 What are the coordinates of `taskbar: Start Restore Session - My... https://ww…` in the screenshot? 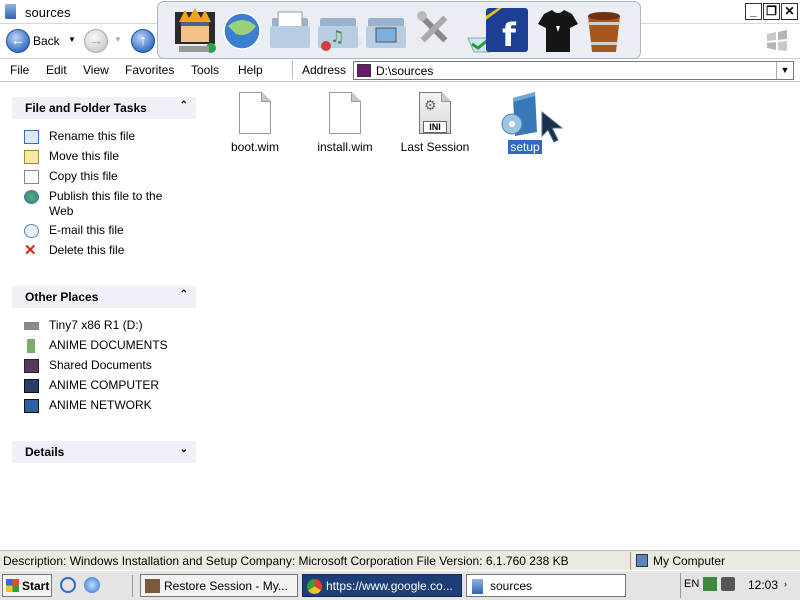 It's located at (400, 585).